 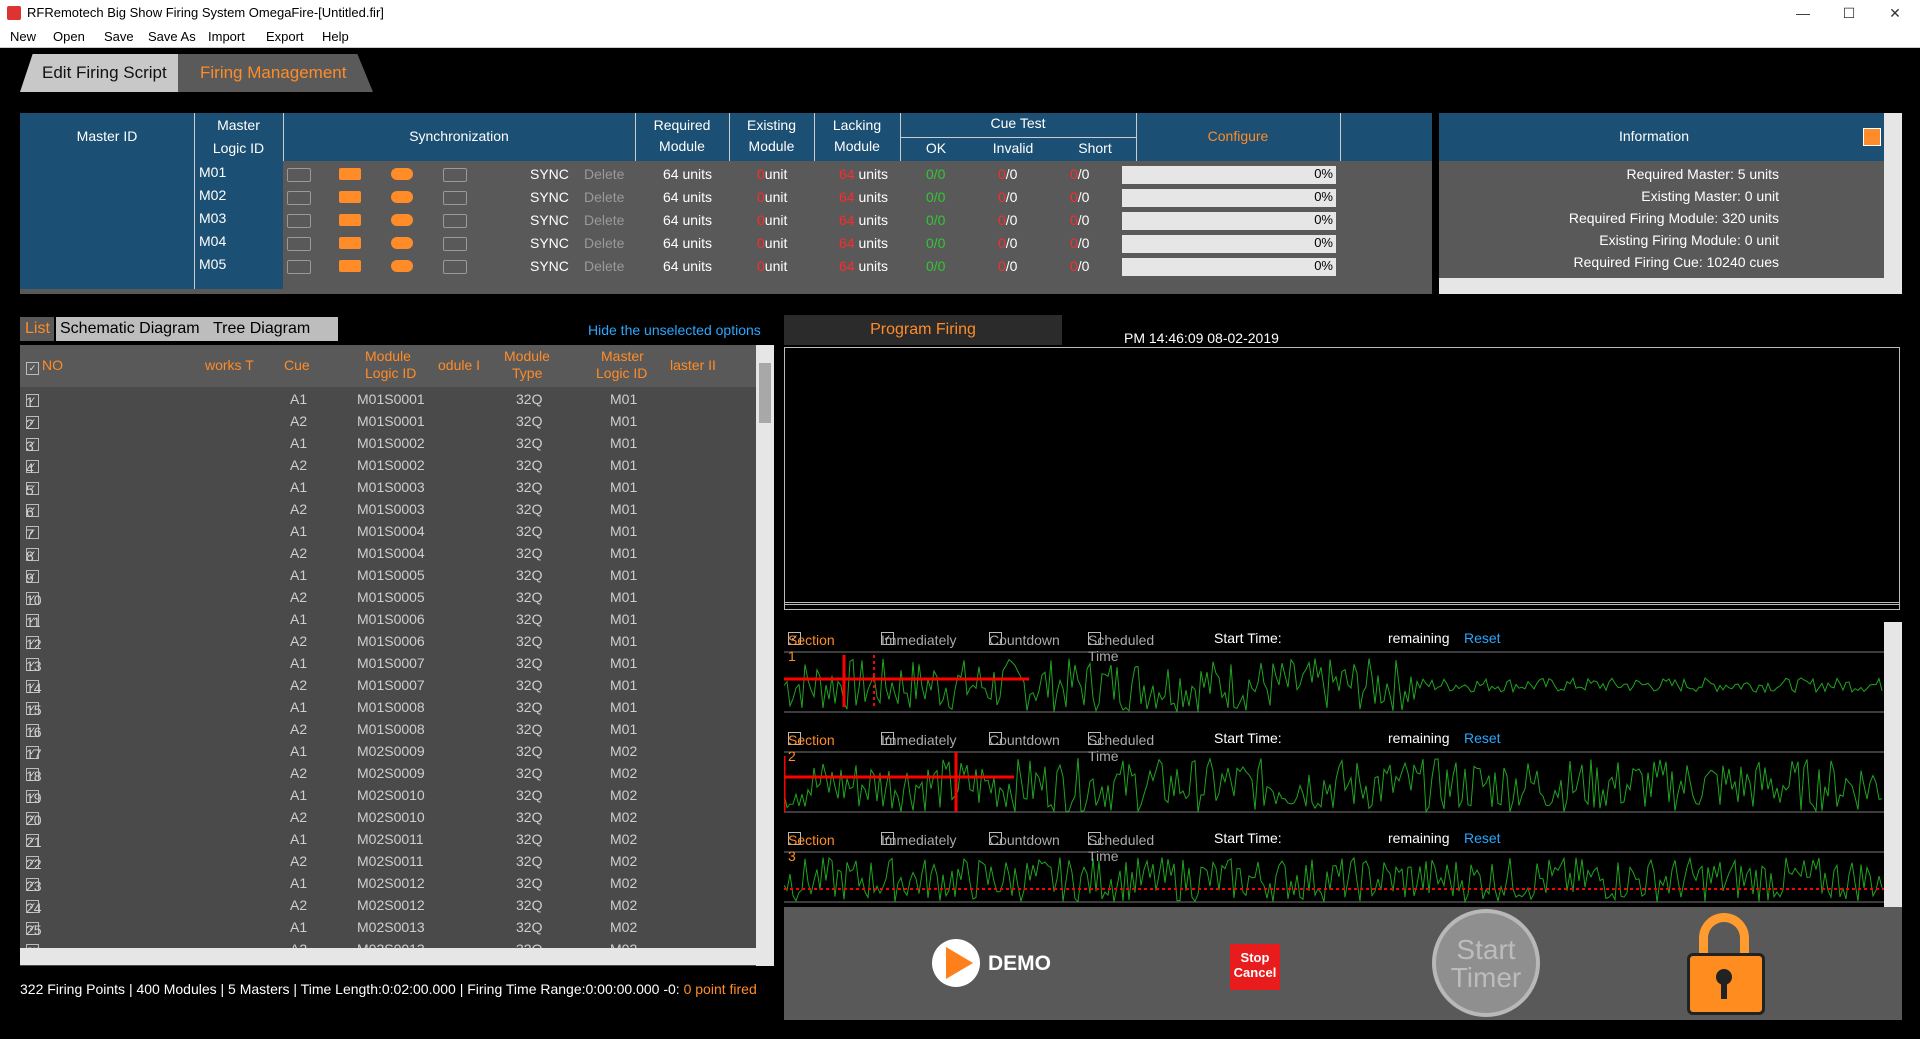 What do you see at coordinates (1872, 137) in the screenshot?
I see `expand-icon` at bounding box center [1872, 137].